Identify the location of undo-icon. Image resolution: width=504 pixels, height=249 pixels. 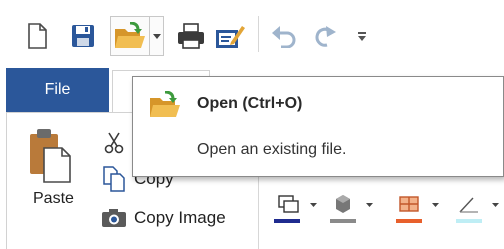
(284, 37).